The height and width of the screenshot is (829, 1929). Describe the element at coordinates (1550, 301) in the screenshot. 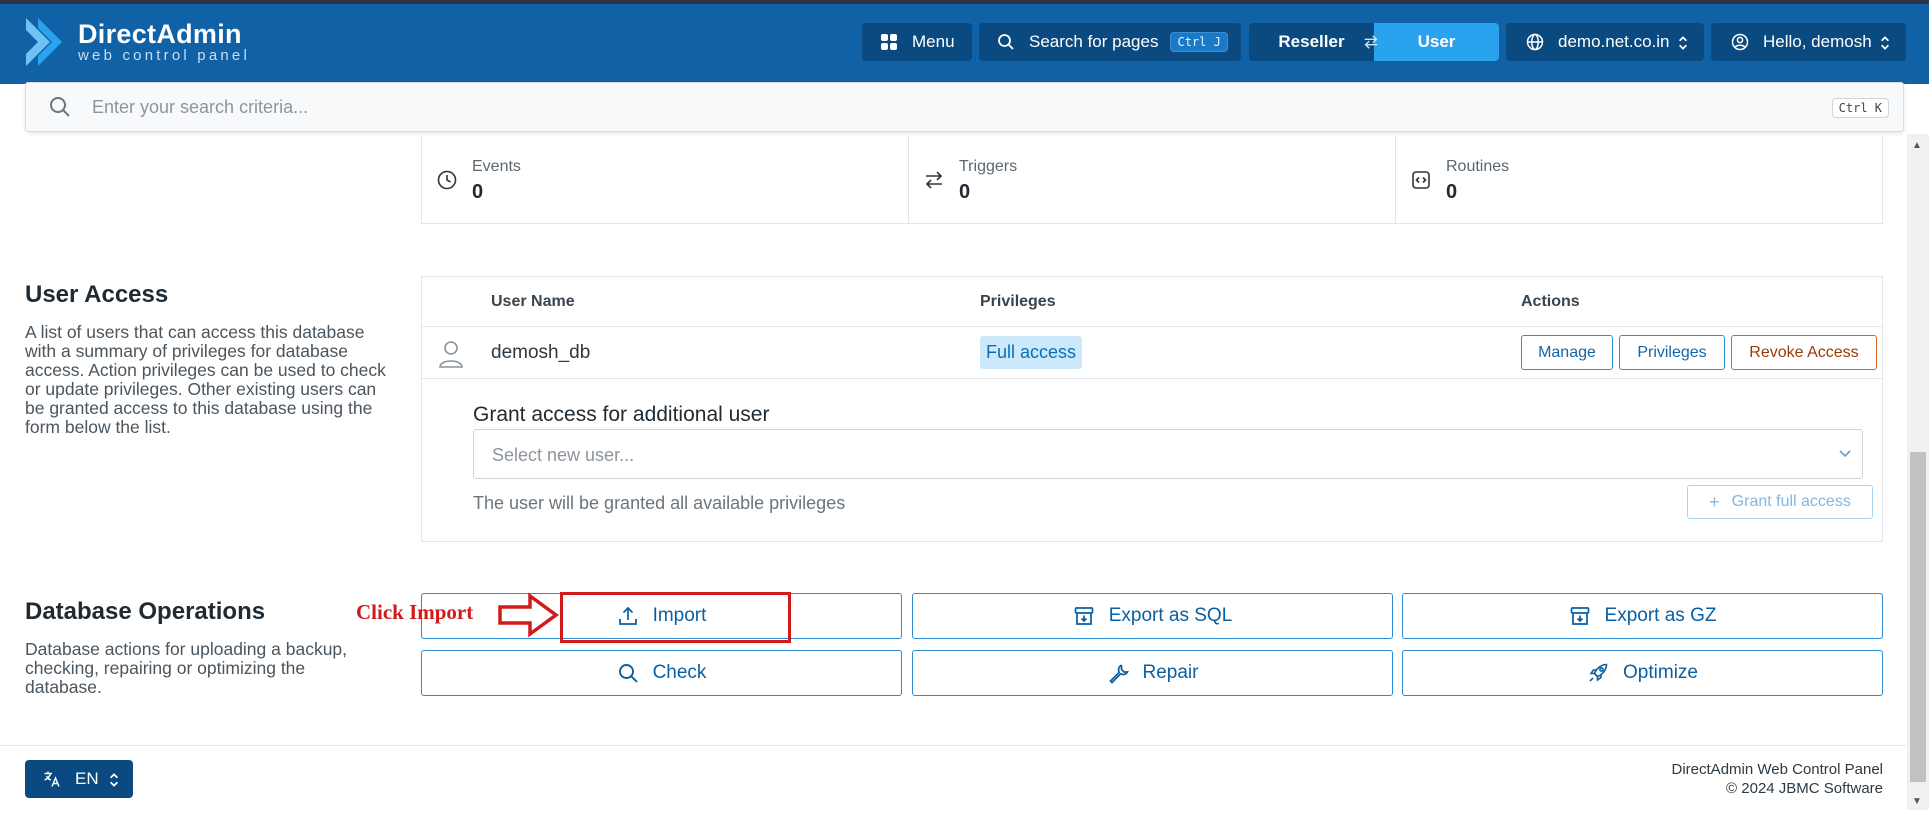

I see `column-header-actions: Actions` at that location.